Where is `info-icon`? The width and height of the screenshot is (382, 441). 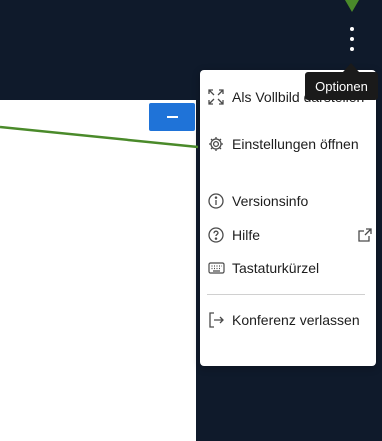 info-icon is located at coordinates (216, 201).